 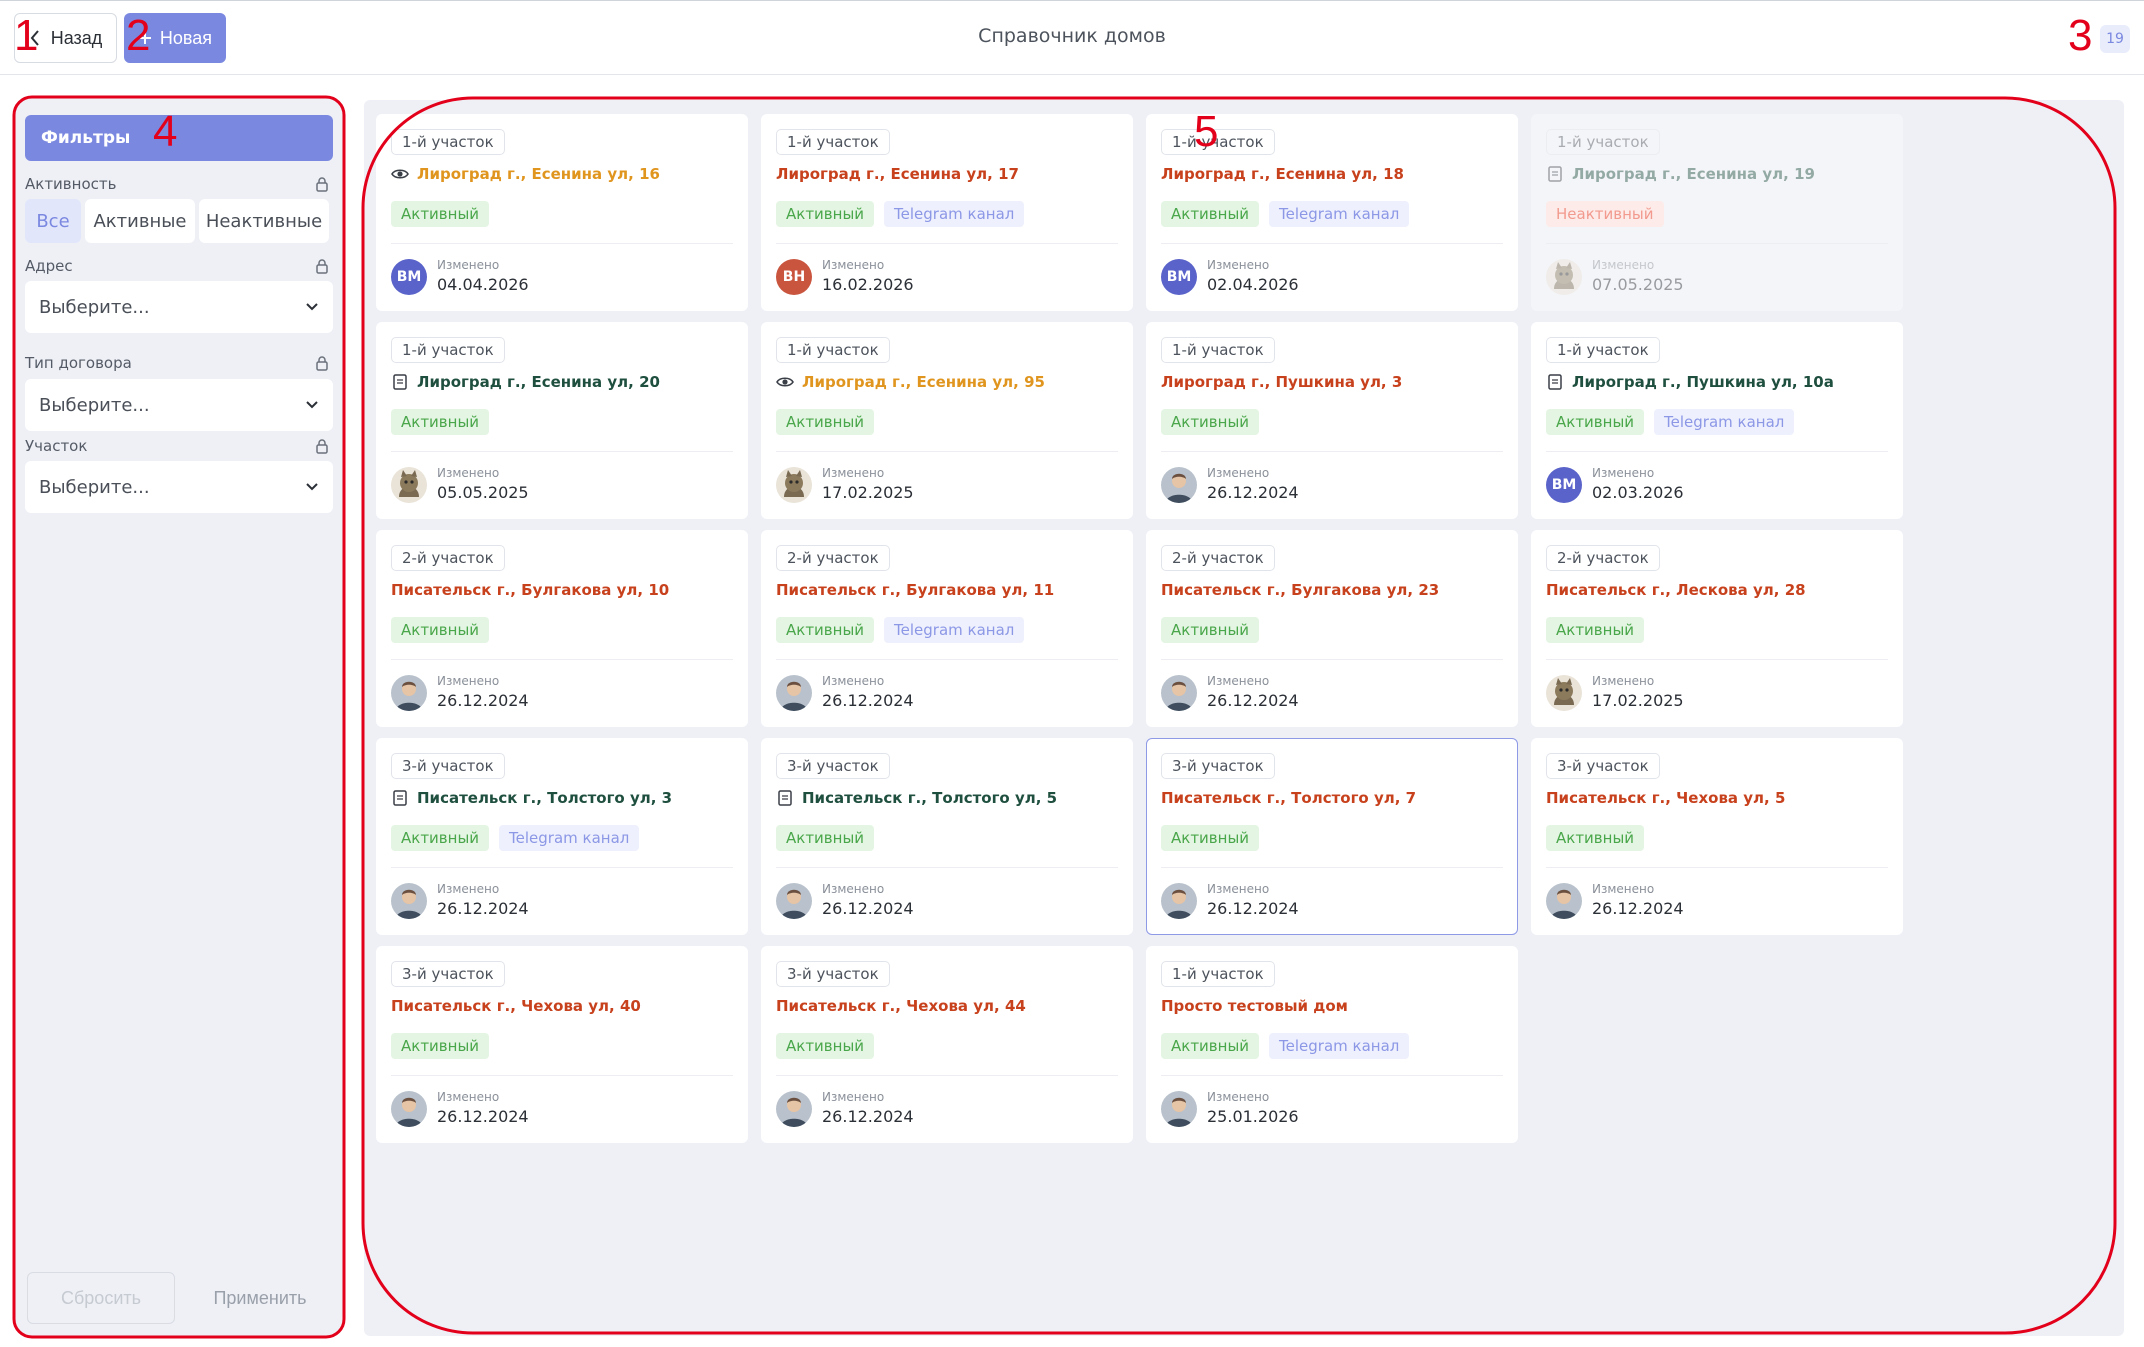 What do you see at coordinates (868, 492) in the screenshot?
I see `changed-date: 17.02.2025` at bounding box center [868, 492].